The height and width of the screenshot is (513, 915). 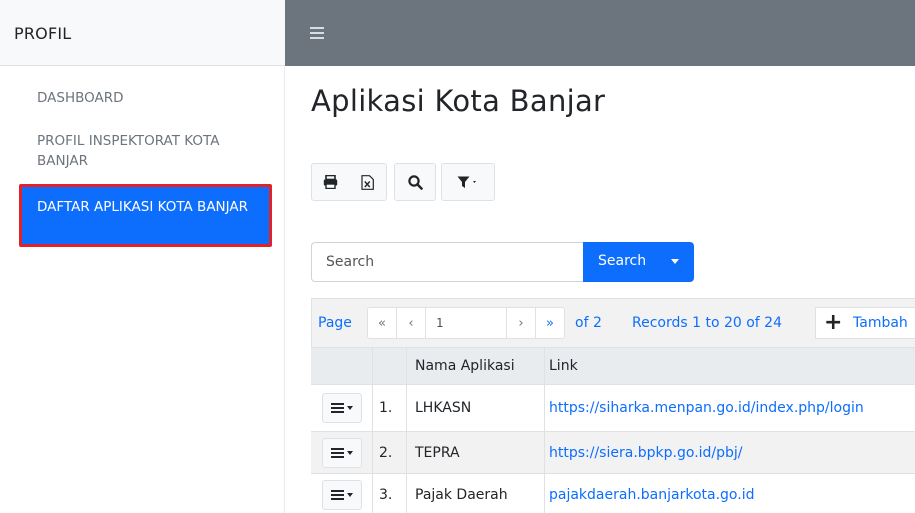 I want to click on row-number: 2., so click(x=389, y=452).